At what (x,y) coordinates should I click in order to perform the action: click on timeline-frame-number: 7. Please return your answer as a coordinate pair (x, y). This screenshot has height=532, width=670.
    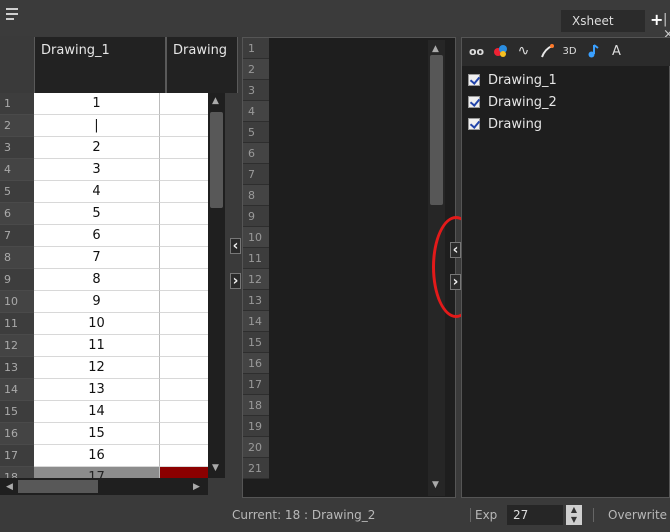
    Looking at the image, I should click on (256, 174).